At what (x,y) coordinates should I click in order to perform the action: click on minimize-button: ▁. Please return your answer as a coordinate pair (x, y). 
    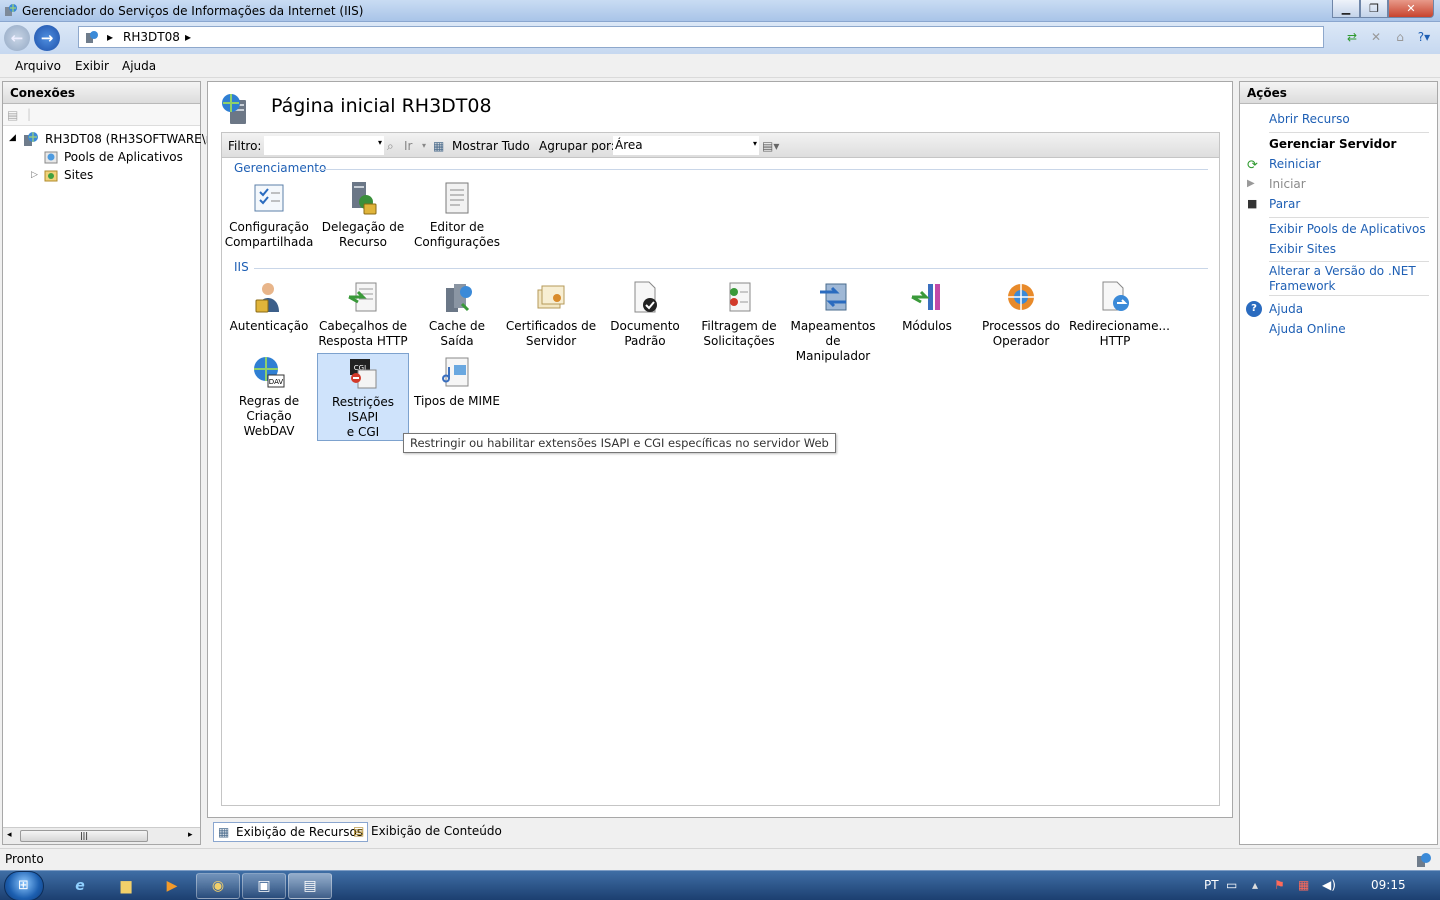
    Looking at the image, I should click on (1346, 9).